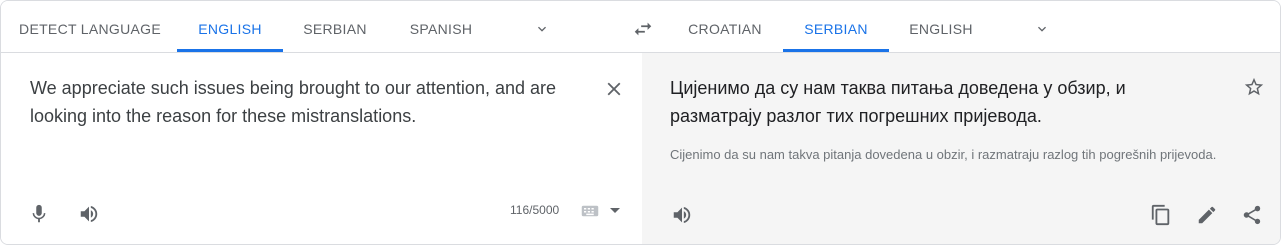  I want to click on source-listen-button, so click(89, 214).